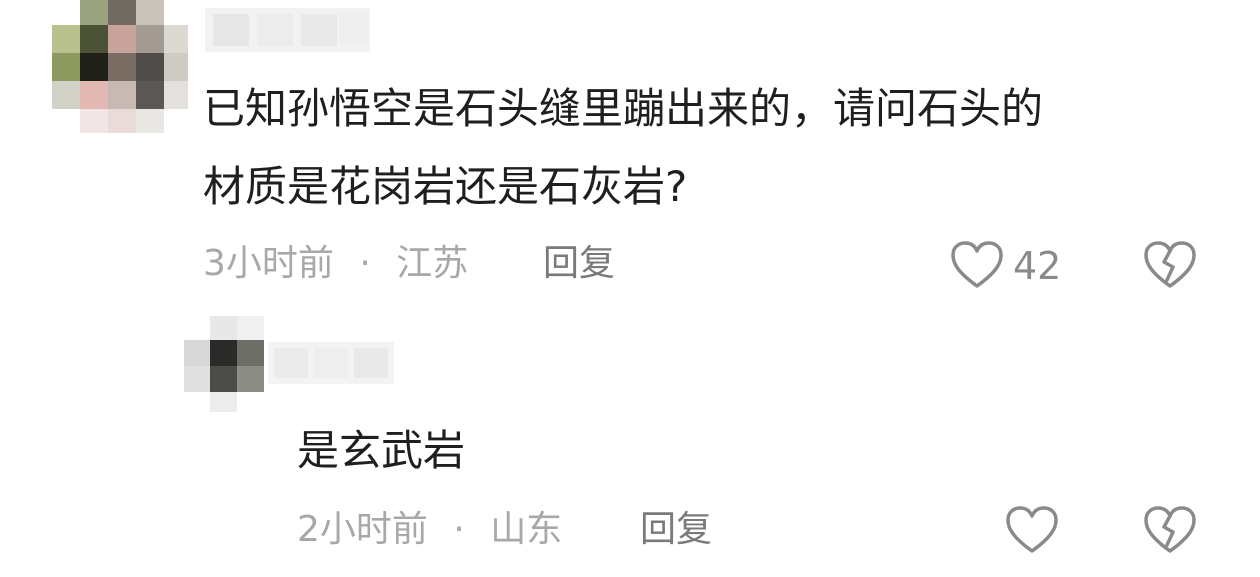  Describe the element at coordinates (429, 530) in the screenshot. I see `reply-meta: 2小时前 · 山东` at that location.